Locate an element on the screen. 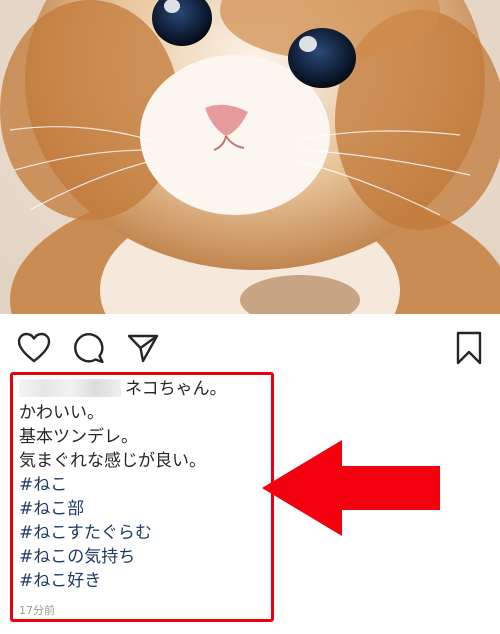 This screenshot has height=634, width=500. bookmark-icon is located at coordinates (469, 348).